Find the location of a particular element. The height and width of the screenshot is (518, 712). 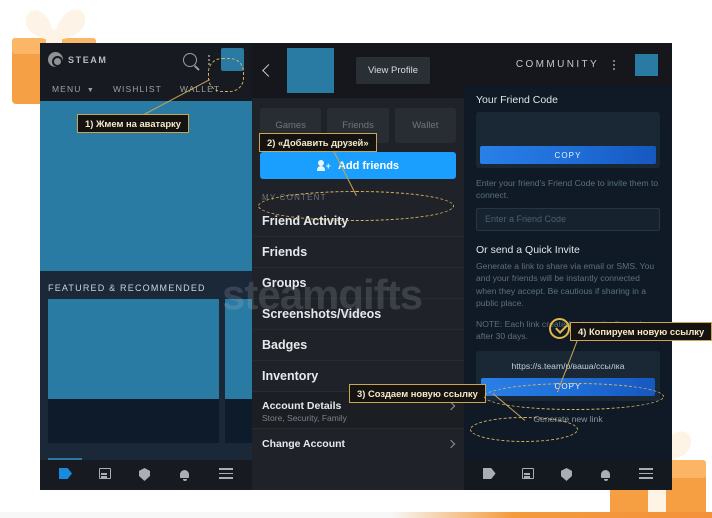

my-content-label: MY CONTENT is located at coordinates (294, 197).